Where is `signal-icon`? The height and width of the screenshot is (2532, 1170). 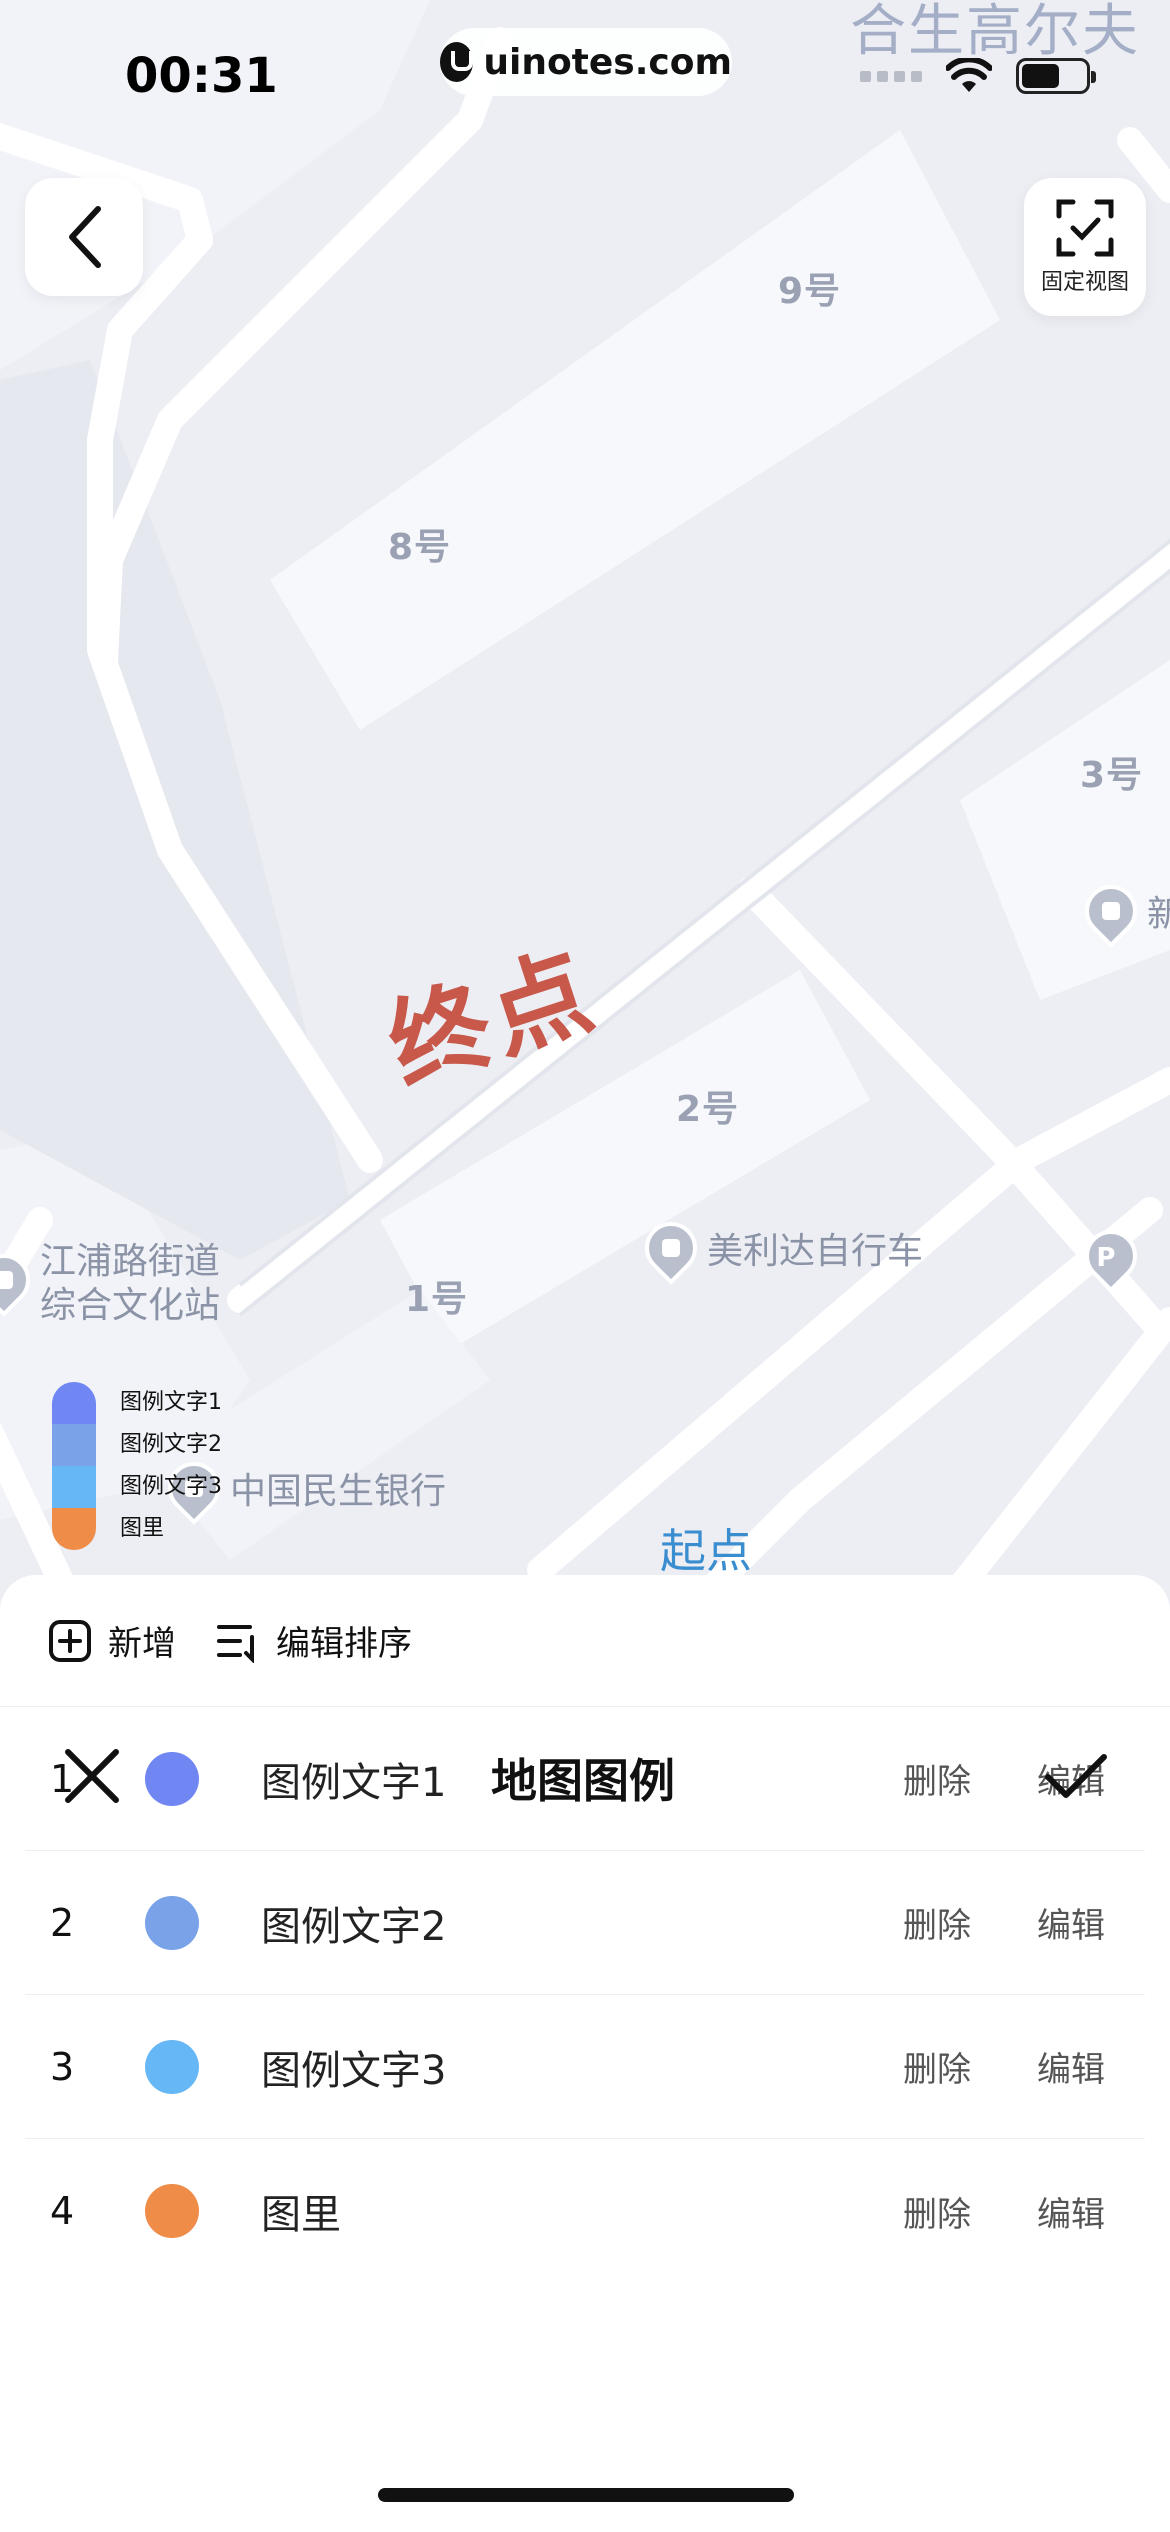 signal-icon is located at coordinates (891, 76).